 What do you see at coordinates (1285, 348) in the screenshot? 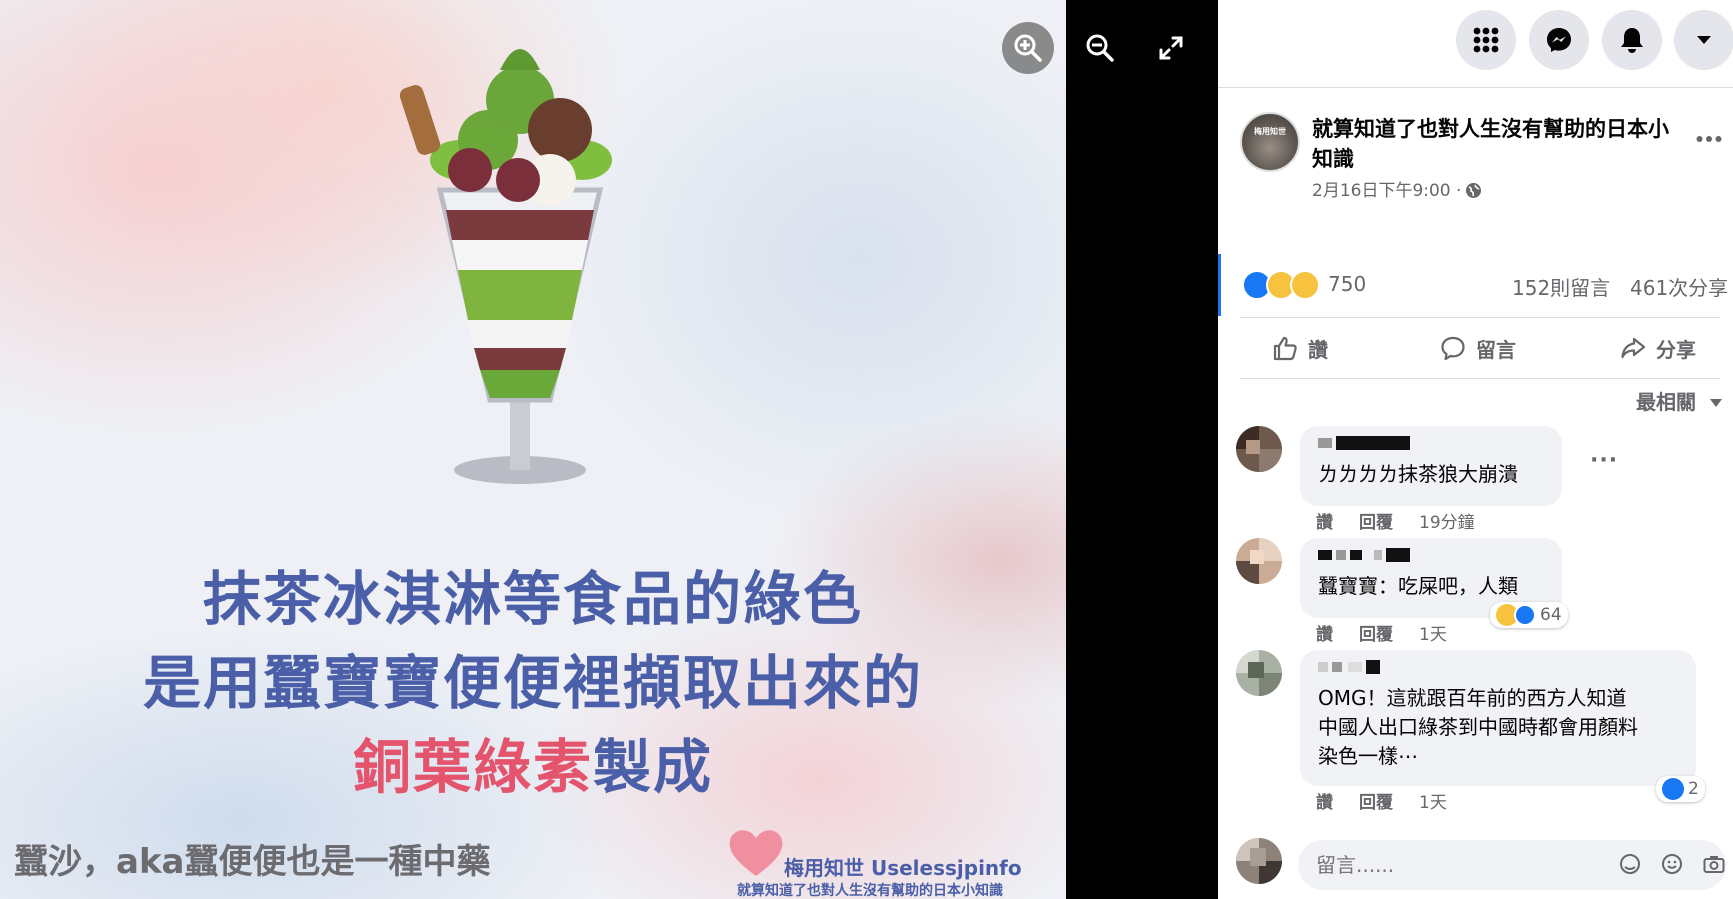
I see `thumbs-up-icon` at bounding box center [1285, 348].